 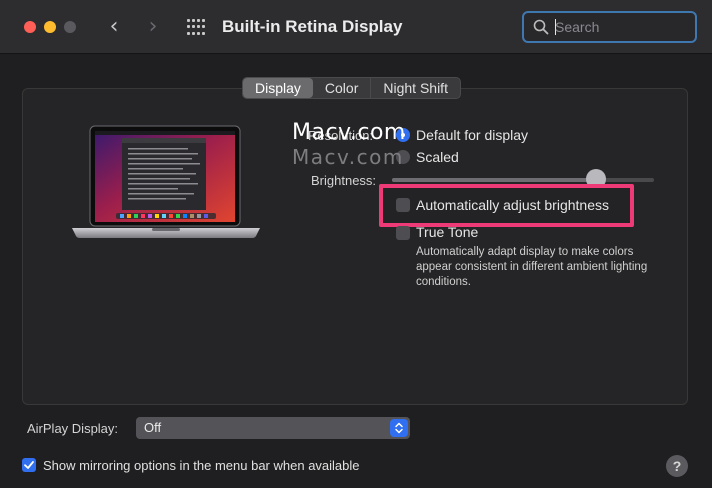 I want to click on title-bar: ‹ › Built-in Retina Display, so click(x=356, y=27).